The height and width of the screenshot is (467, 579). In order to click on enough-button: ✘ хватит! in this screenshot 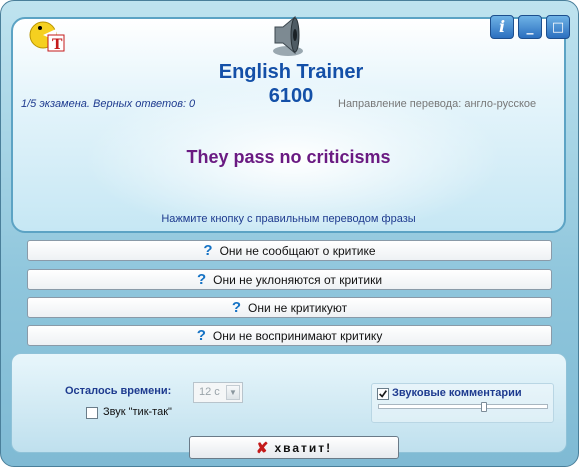, I will do `click(294, 447)`.